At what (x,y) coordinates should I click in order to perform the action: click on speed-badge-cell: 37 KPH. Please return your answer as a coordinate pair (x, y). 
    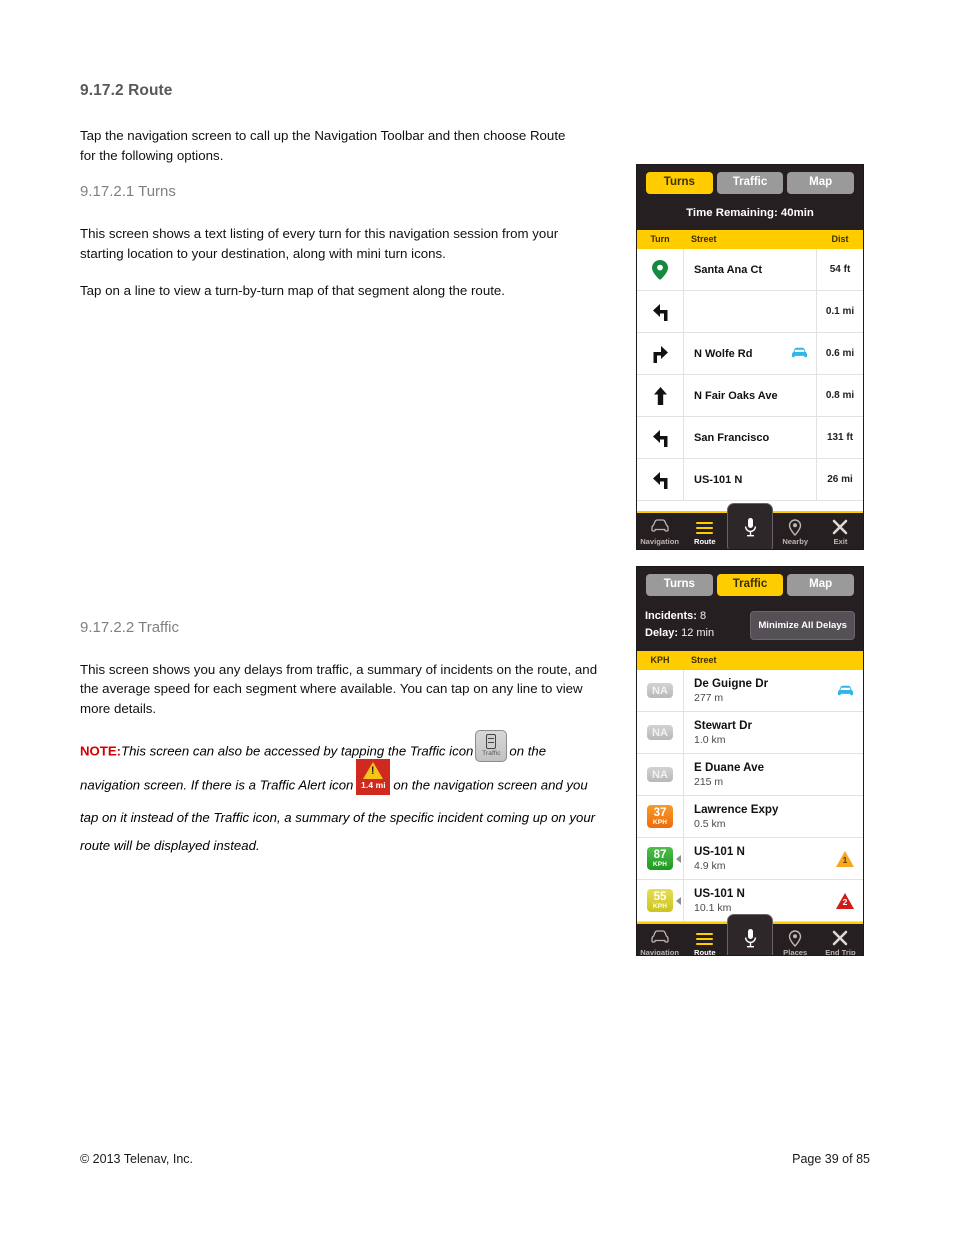
    Looking at the image, I should click on (660, 816).